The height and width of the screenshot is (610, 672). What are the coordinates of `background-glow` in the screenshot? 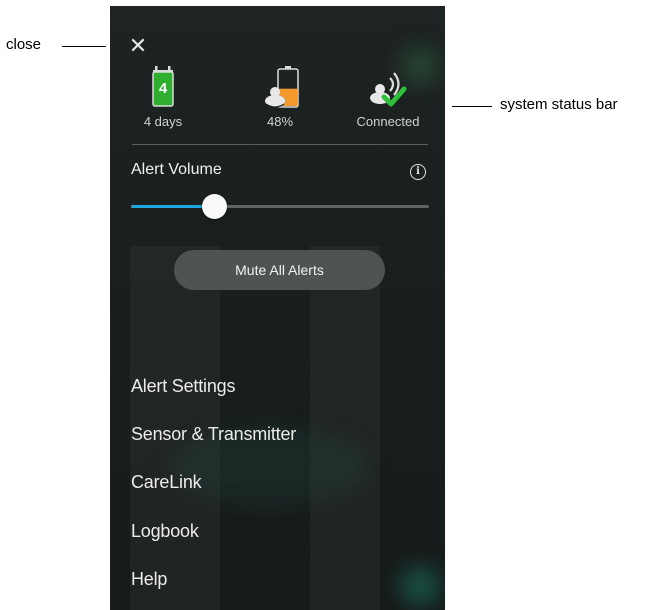 It's located at (420, 586).